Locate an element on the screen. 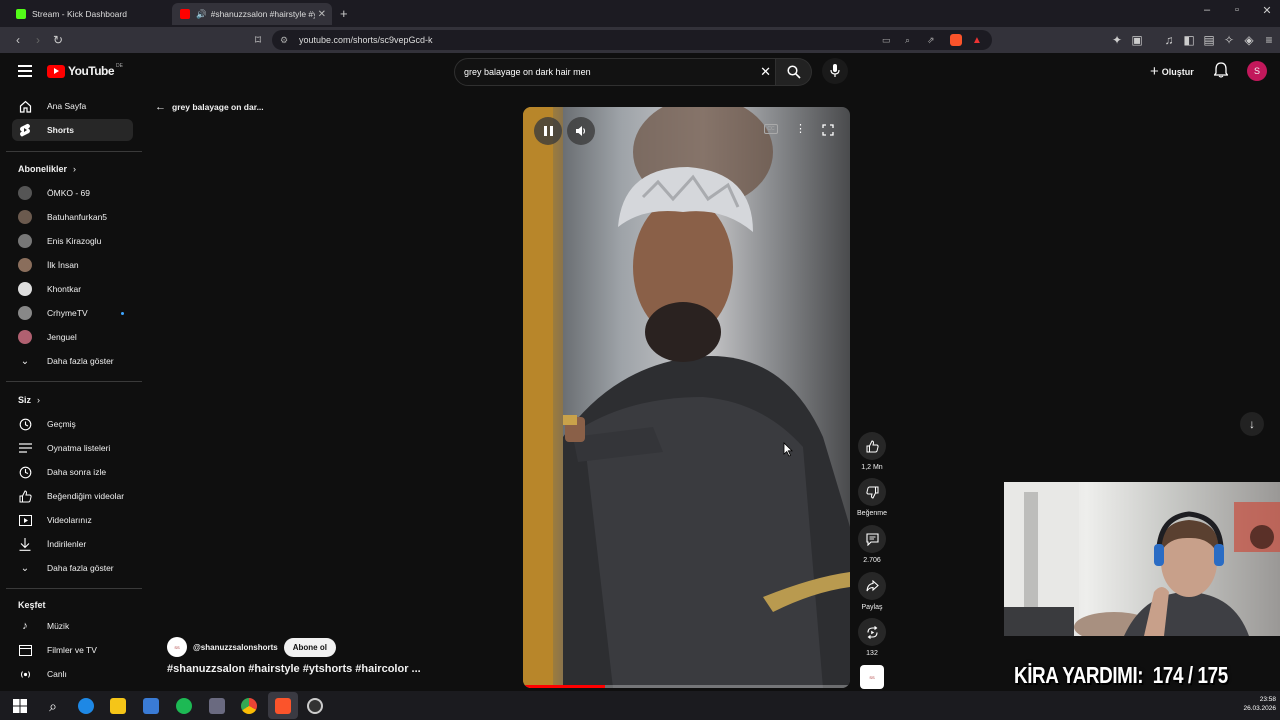  brave-shield-icon is located at coordinates (956, 40).